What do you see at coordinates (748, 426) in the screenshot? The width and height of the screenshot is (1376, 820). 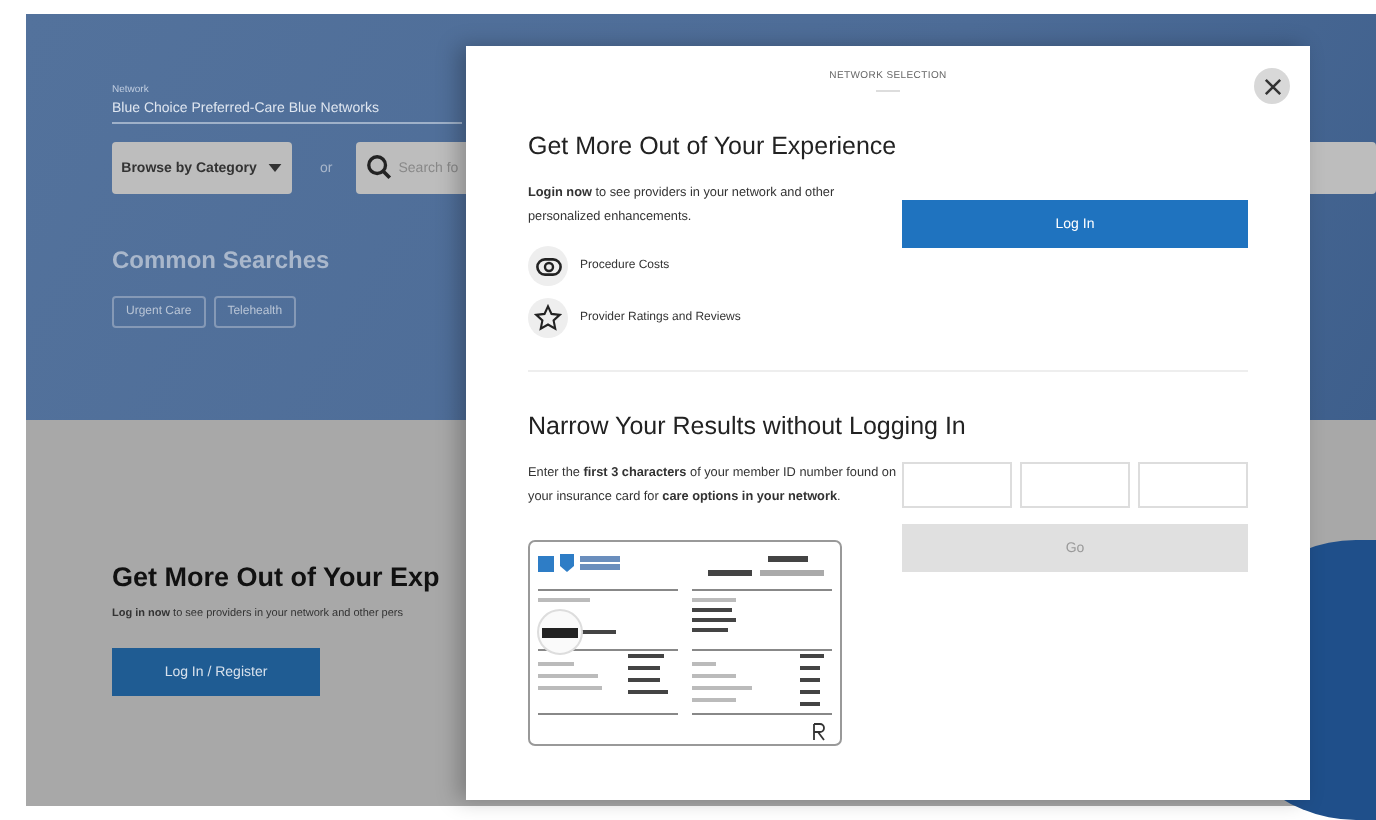 I see `section-heading: Narrow Your Results without Logging In` at bounding box center [748, 426].